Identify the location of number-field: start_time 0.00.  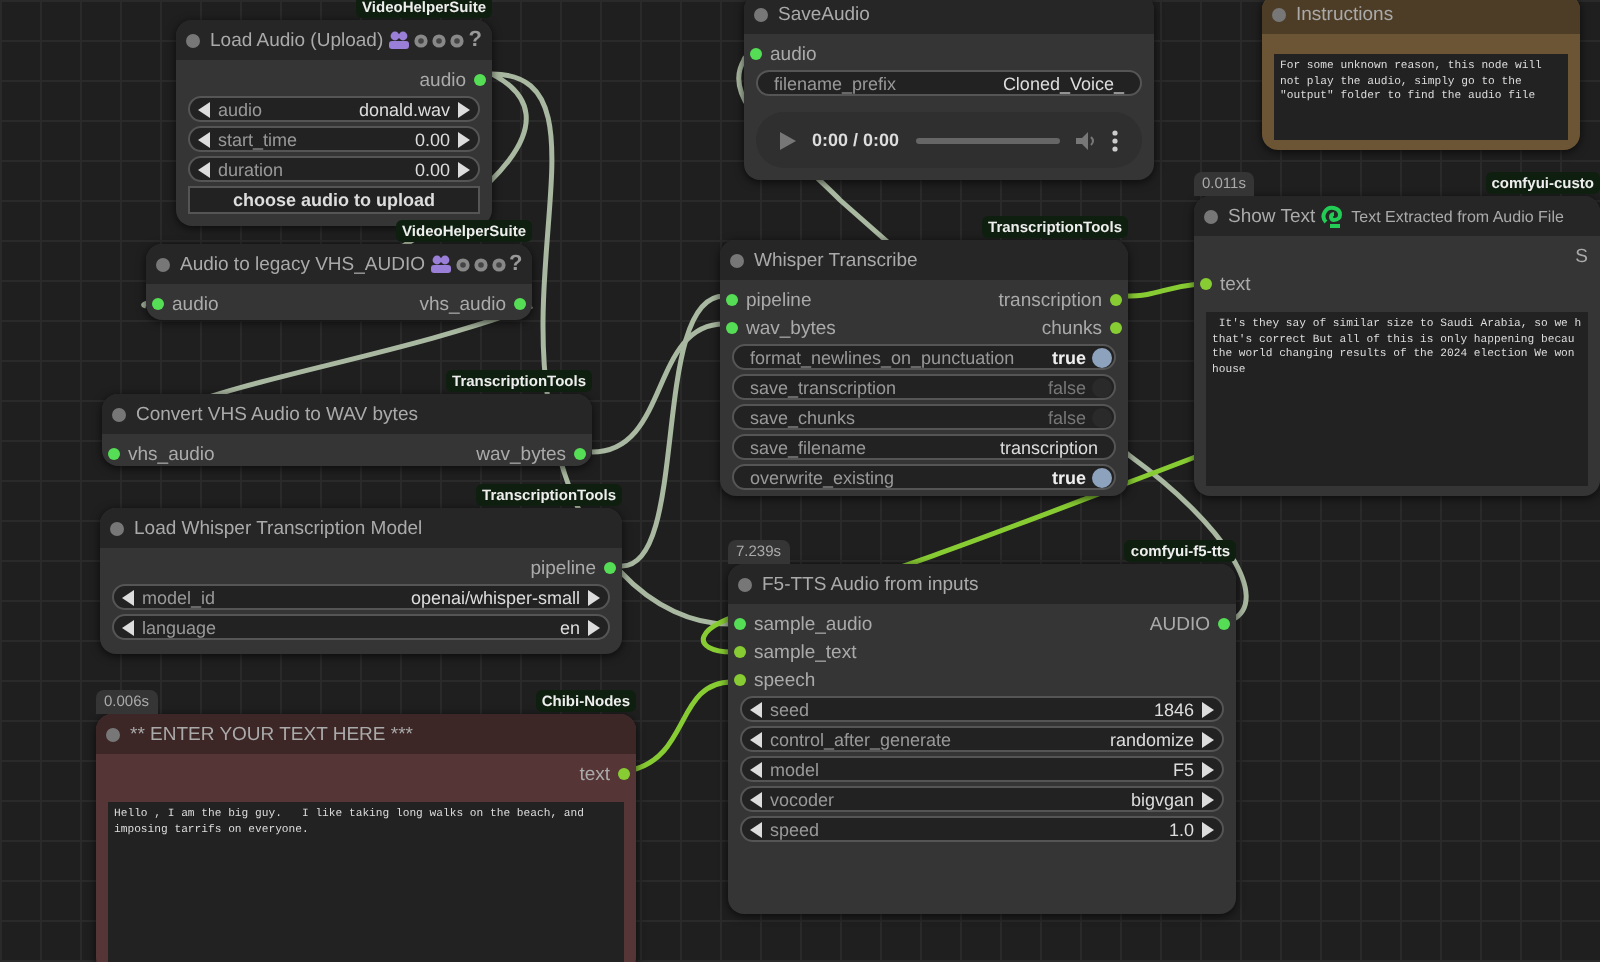
(334, 139).